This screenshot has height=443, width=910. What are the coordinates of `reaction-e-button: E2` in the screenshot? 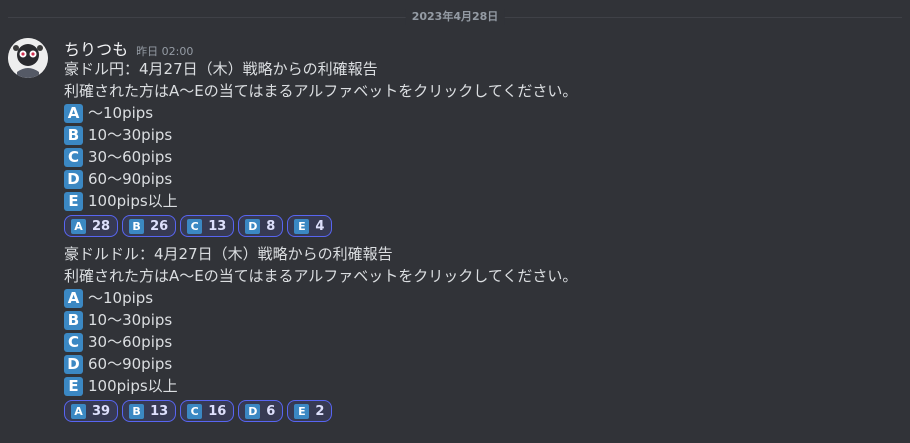 It's located at (310, 411).